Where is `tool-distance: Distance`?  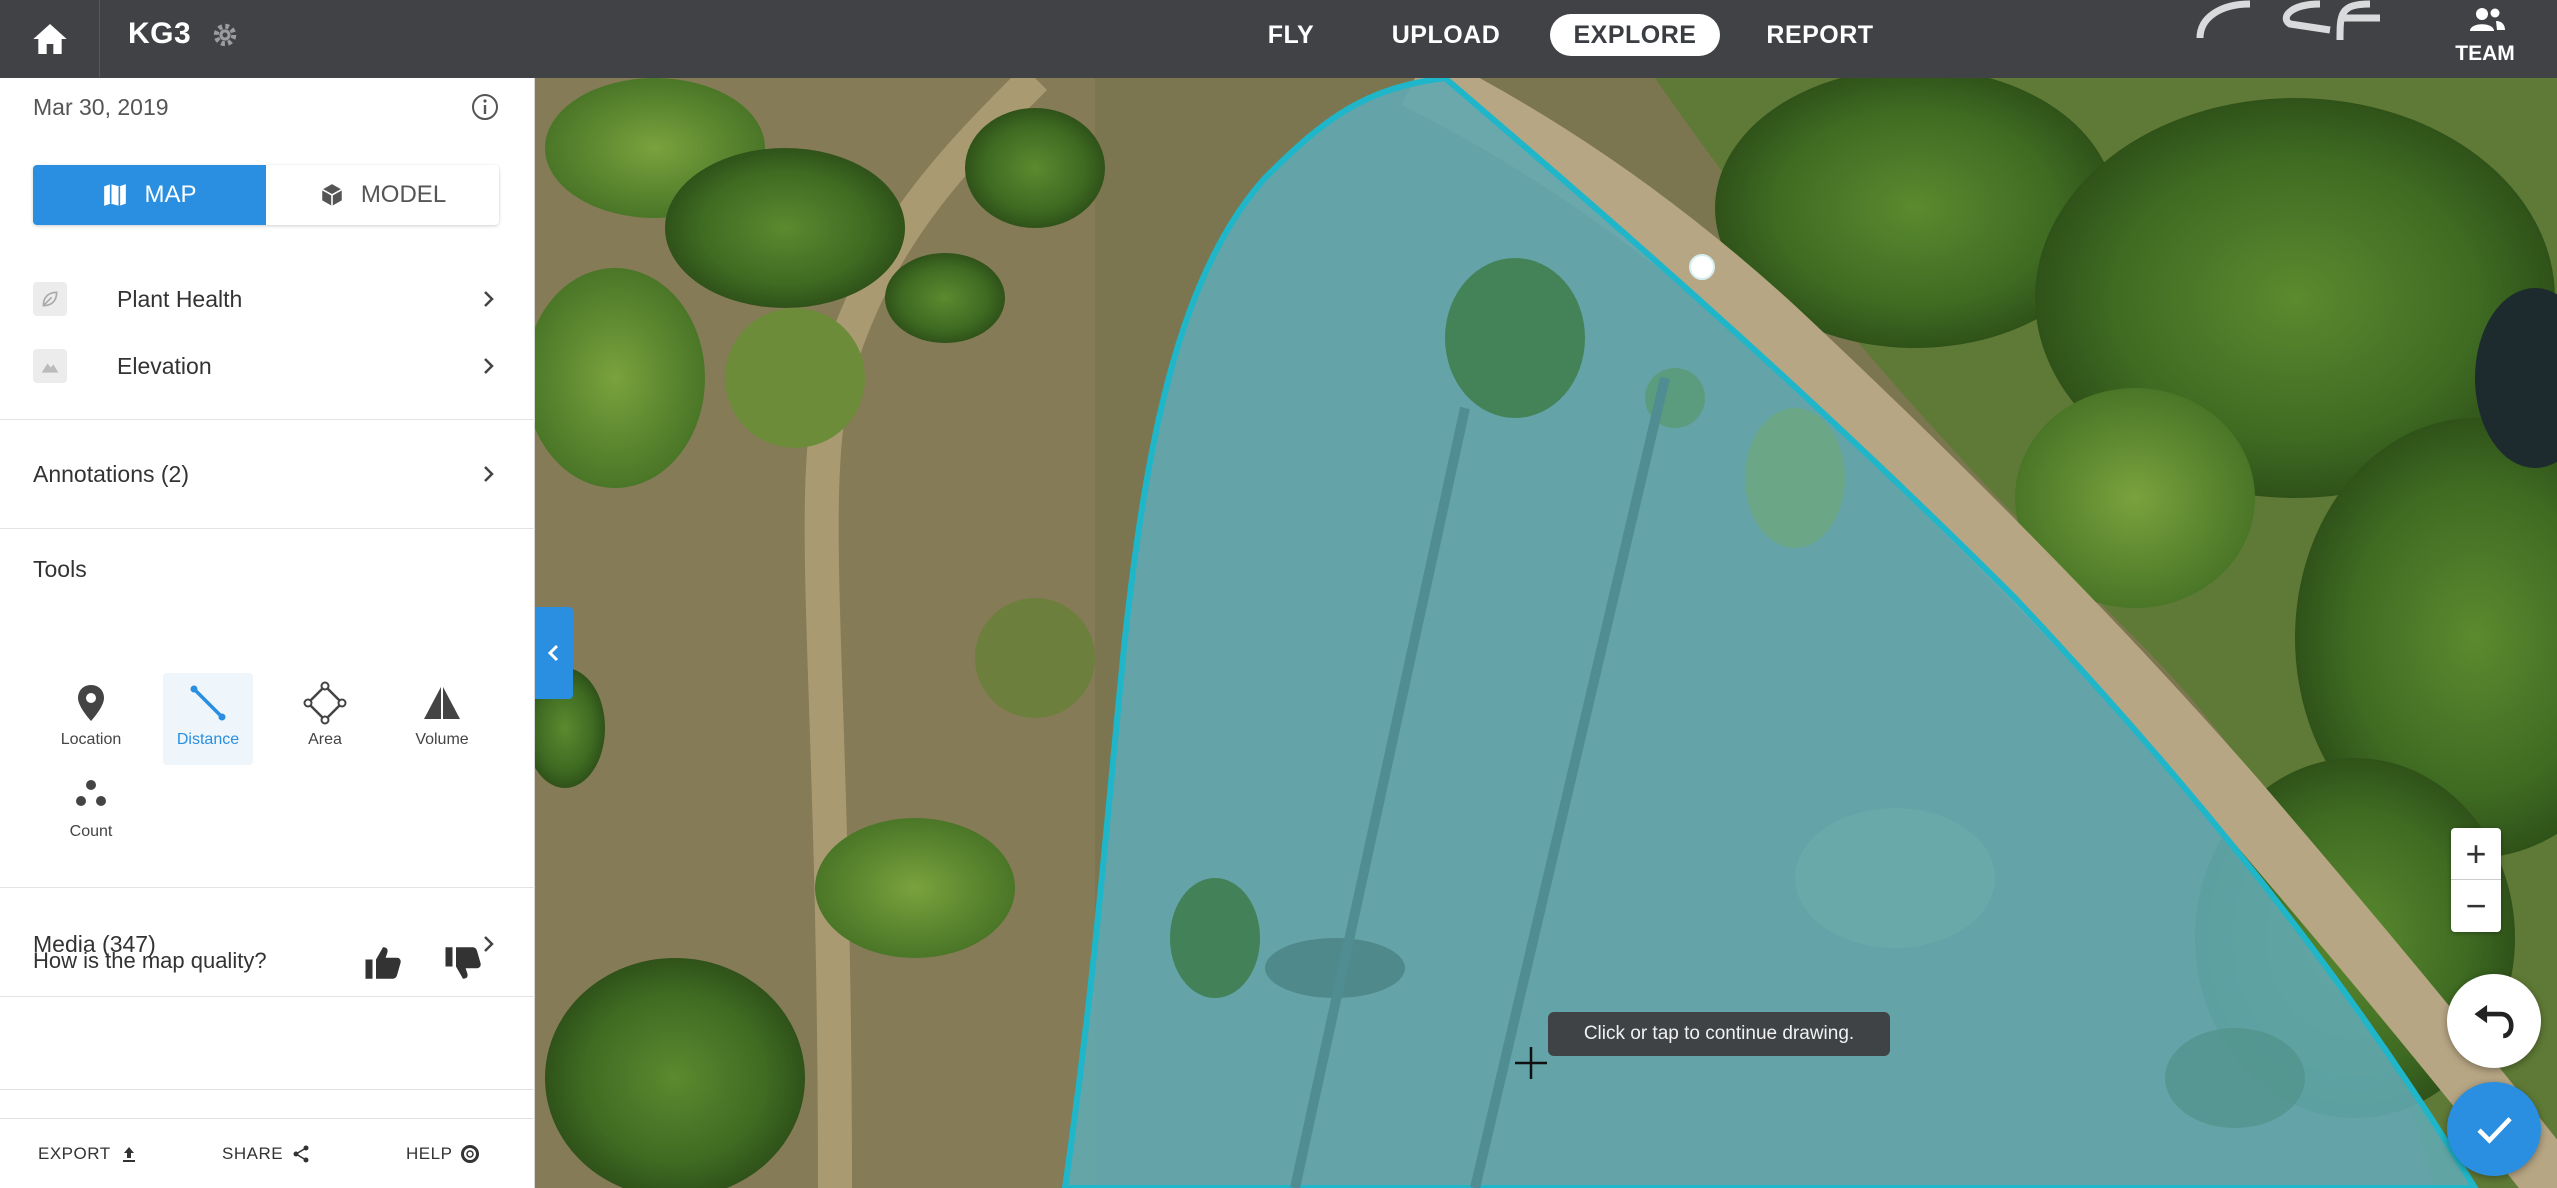
tool-distance: Distance is located at coordinates (208, 719).